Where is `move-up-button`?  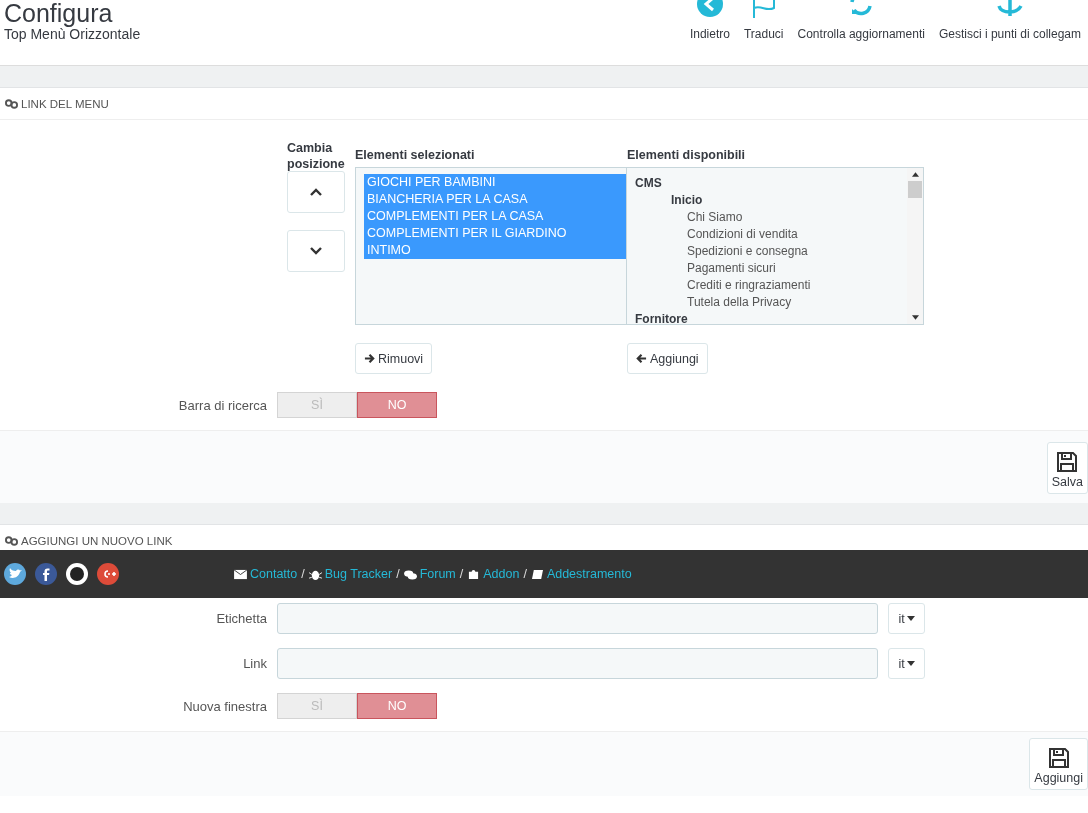
move-up-button is located at coordinates (316, 192).